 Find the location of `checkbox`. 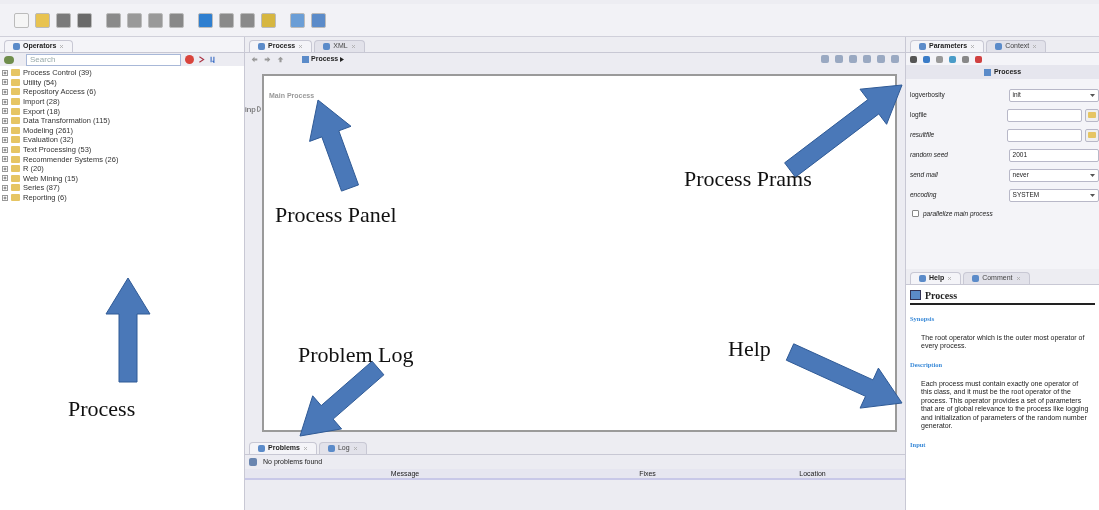

checkbox is located at coordinates (915, 214).